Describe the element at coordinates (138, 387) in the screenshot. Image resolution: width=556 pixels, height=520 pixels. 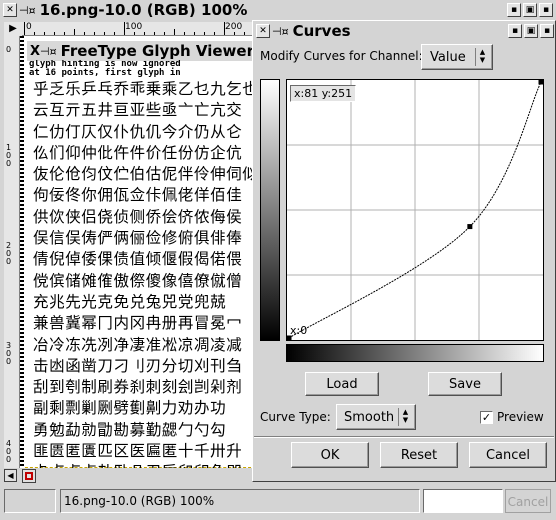
I see `glyph-row: 刮到刳制刷券刹刺刻刽剀剁剂` at that location.